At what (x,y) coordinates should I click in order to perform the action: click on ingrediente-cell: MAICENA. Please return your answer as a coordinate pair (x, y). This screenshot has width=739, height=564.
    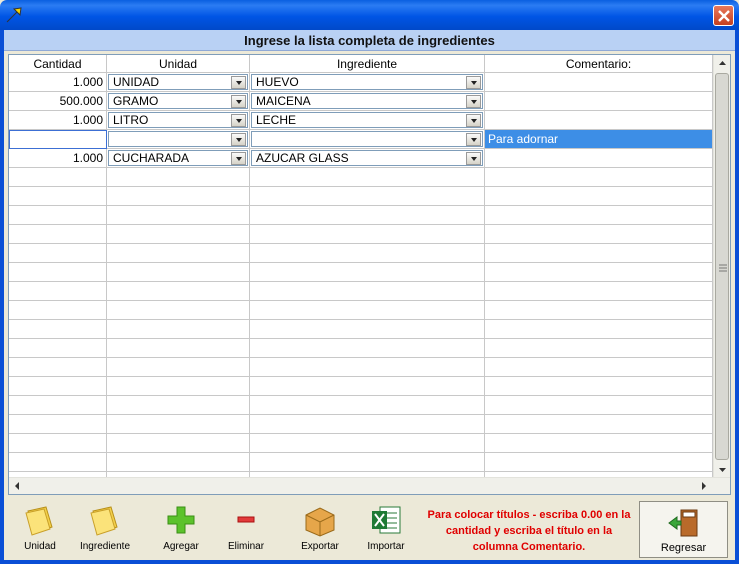
    Looking at the image, I should click on (367, 101).